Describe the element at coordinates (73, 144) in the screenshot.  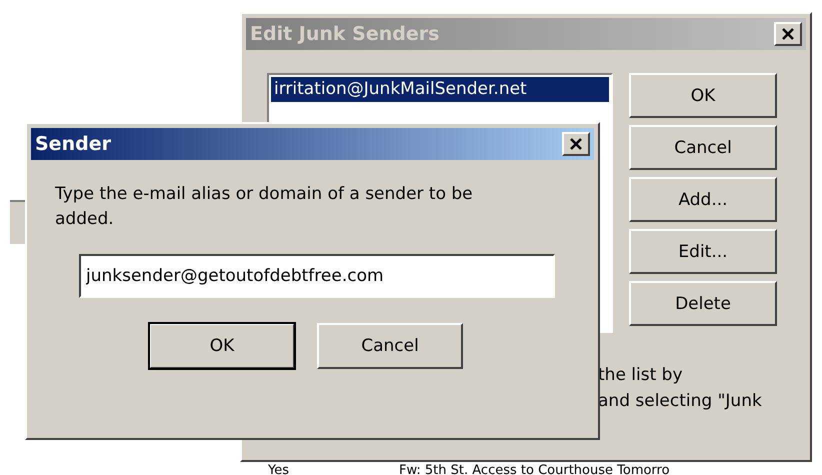
I see `window-title: Sender` at that location.